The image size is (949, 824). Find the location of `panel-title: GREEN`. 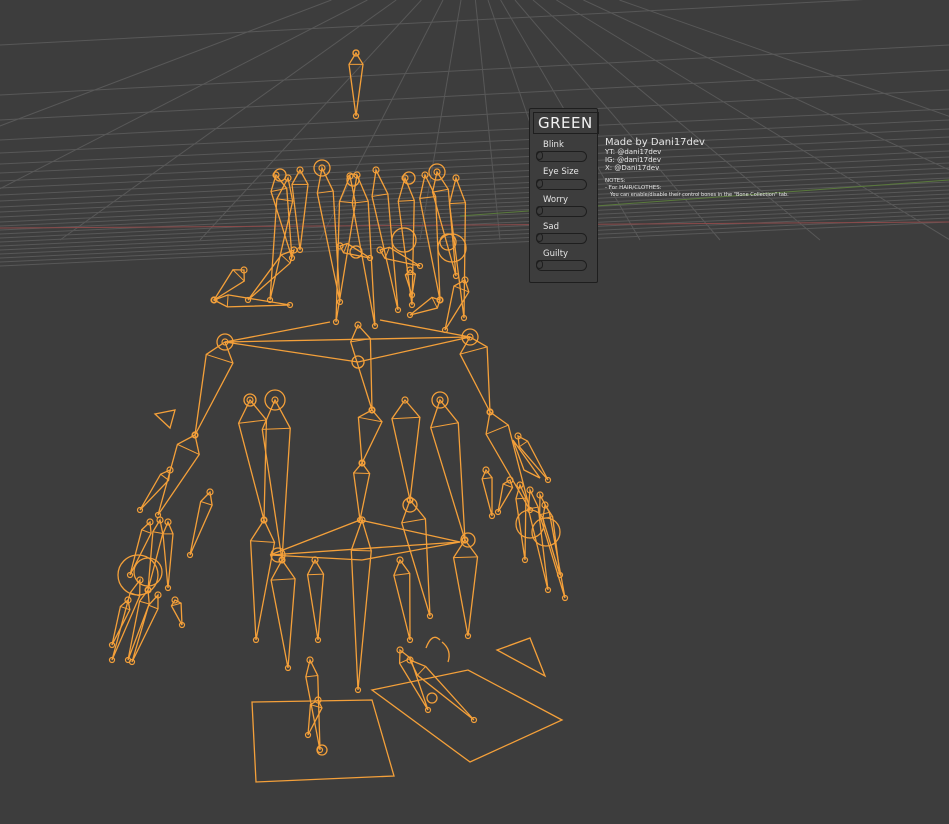

panel-title: GREEN is located at coordinates (566, 123).